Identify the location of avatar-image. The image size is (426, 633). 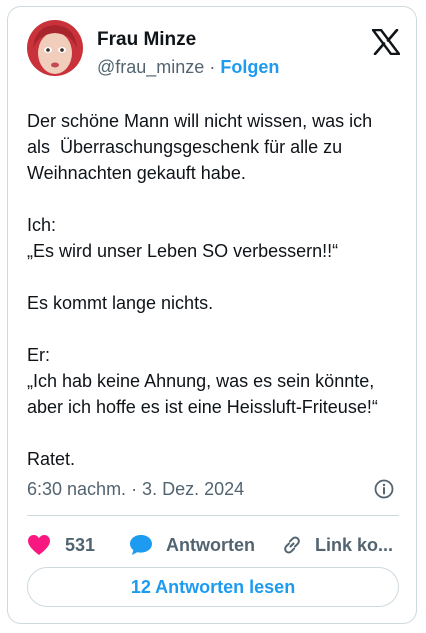
(55, 48).